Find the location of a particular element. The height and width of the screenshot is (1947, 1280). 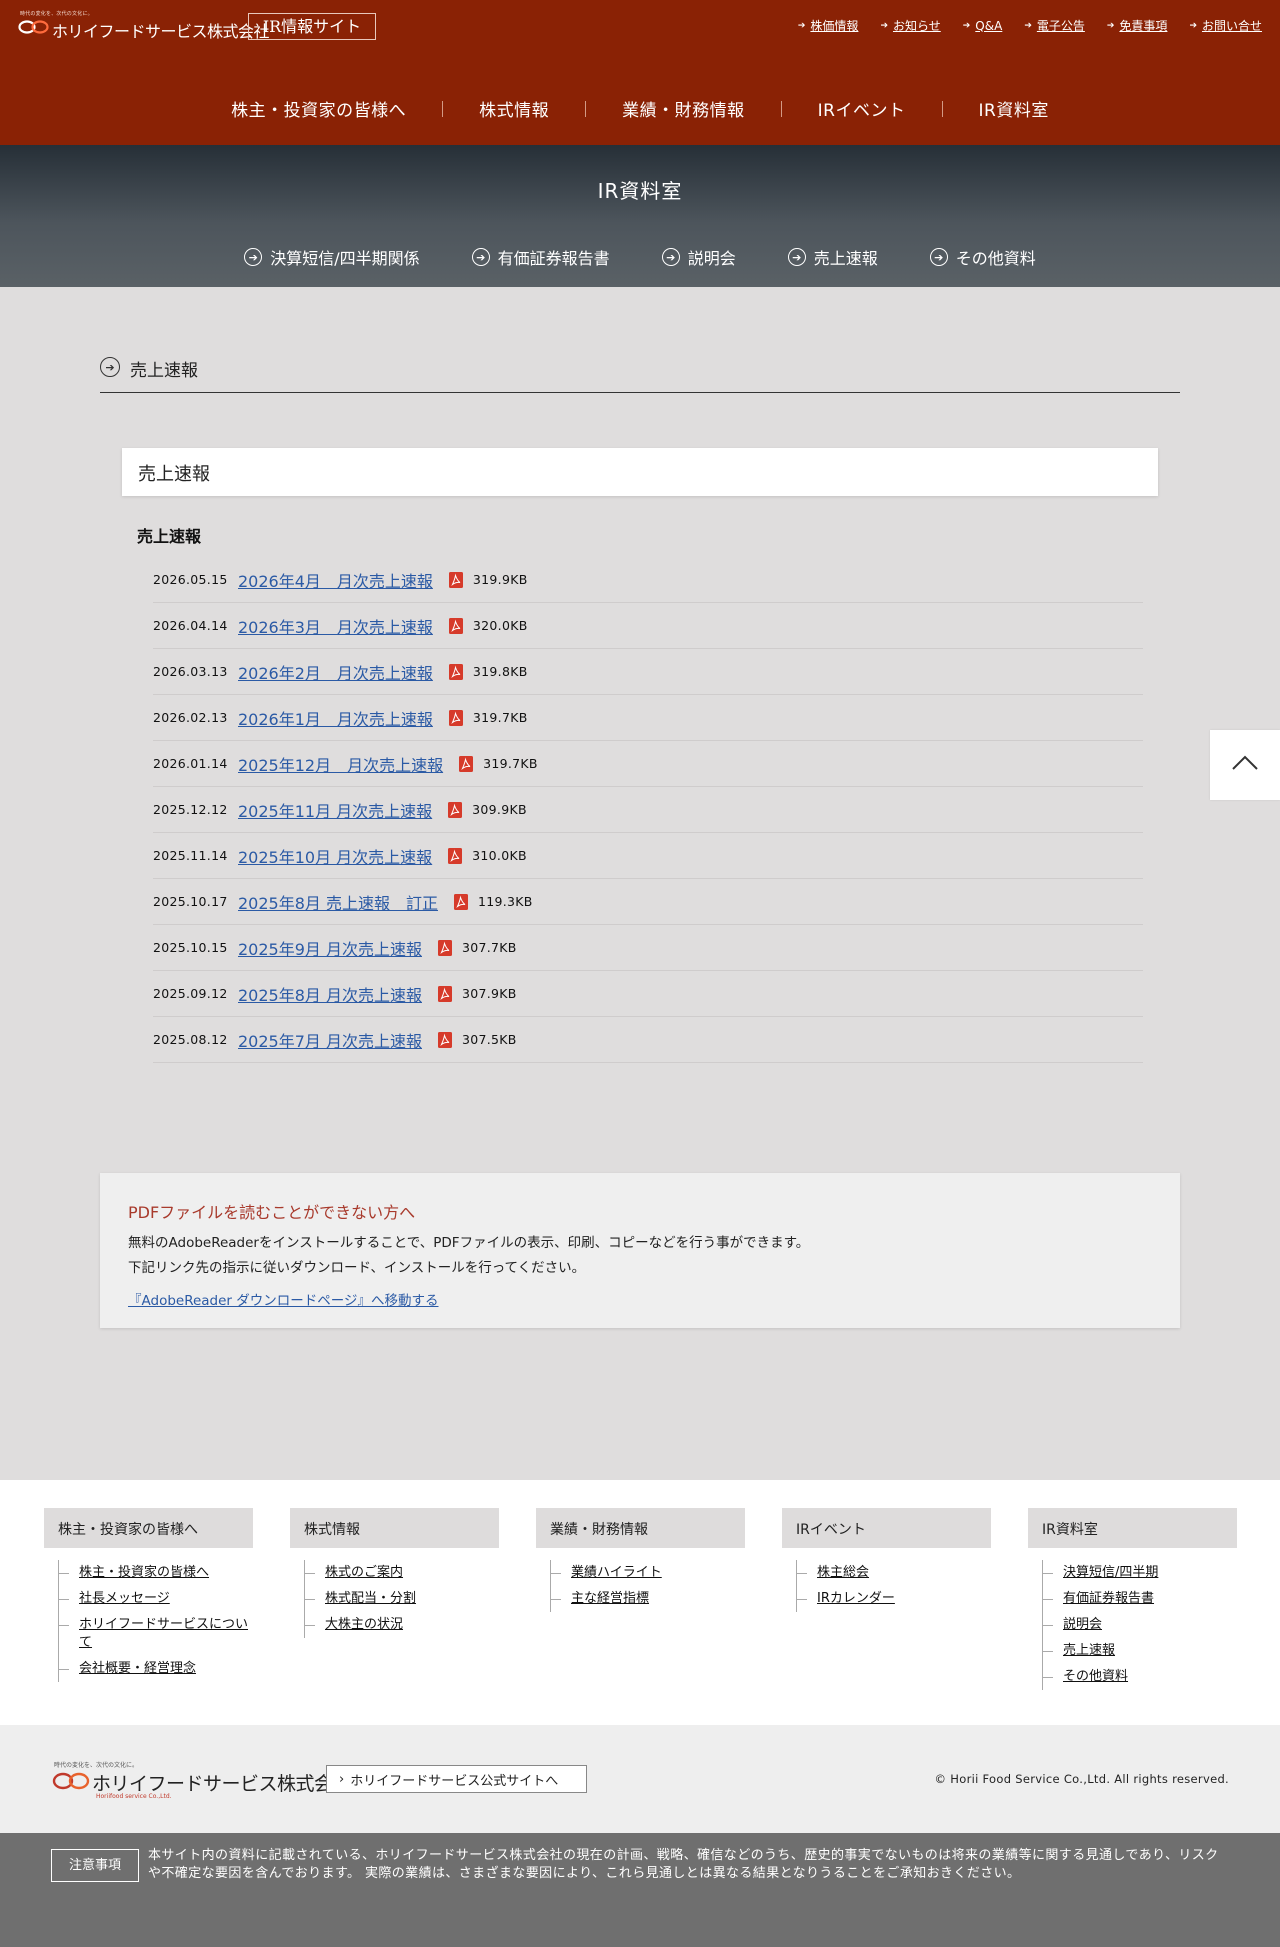

footer-link-item: 株式配当・分割 is located at coordinates (402, 1599).